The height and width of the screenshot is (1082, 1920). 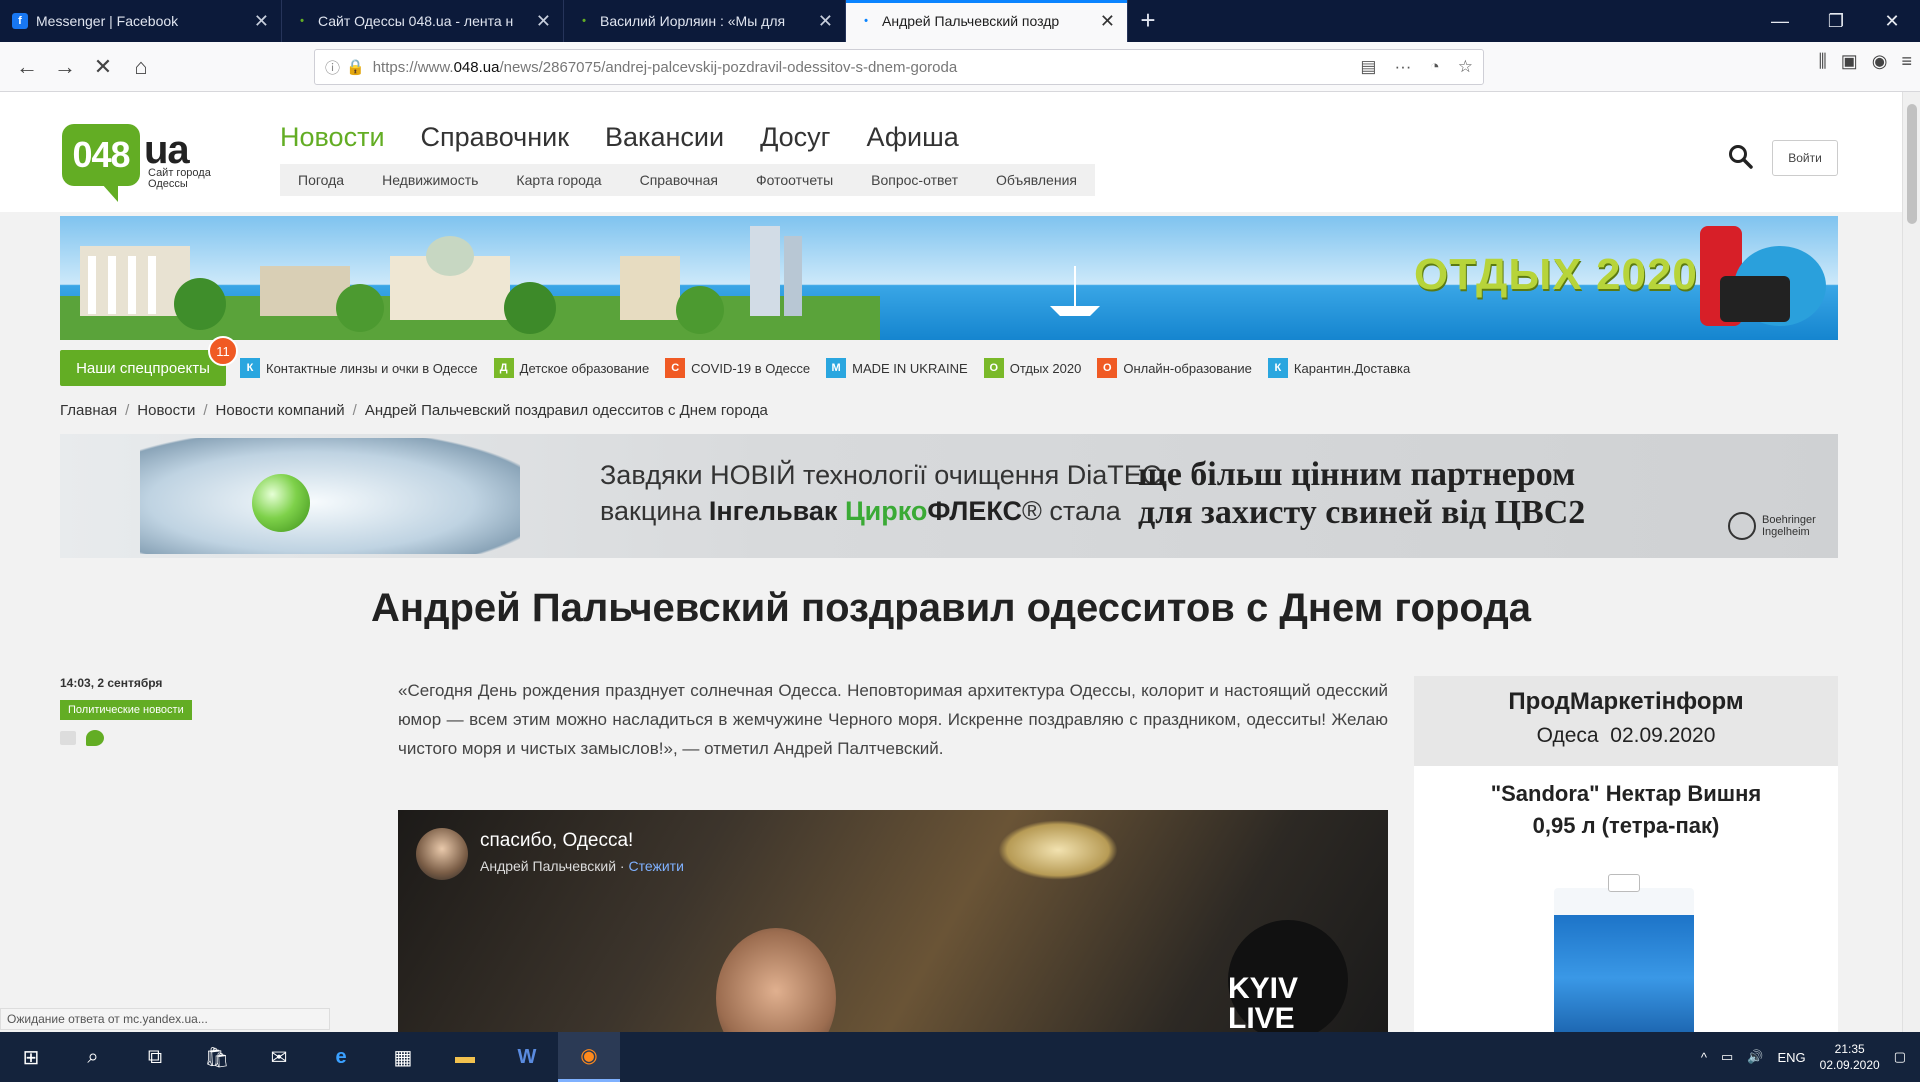 What do you see at coordinates (1727, 1057) in the screenshot?
I see `network-icon: ▭` at bounding box center [1727, 1057].